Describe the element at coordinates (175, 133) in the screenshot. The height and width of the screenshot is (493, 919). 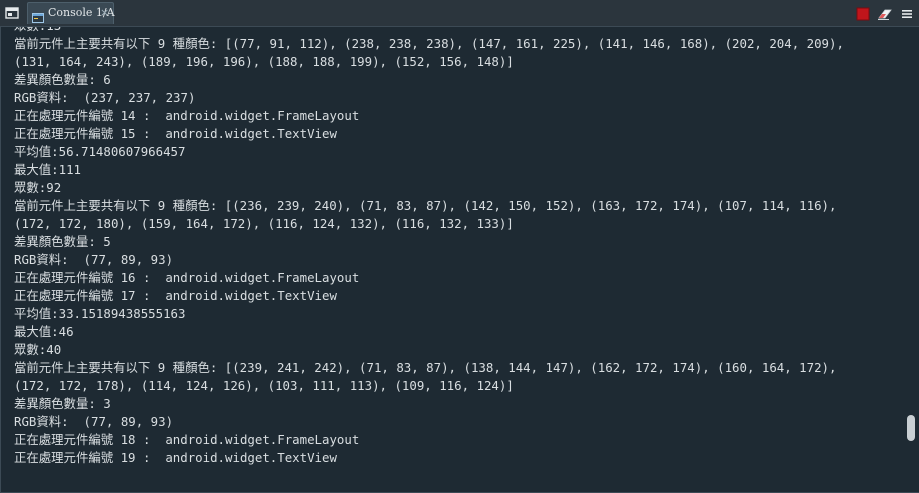
I see `console-line: 正在處理元件編號 15 : android.widget.TextView` at that location.